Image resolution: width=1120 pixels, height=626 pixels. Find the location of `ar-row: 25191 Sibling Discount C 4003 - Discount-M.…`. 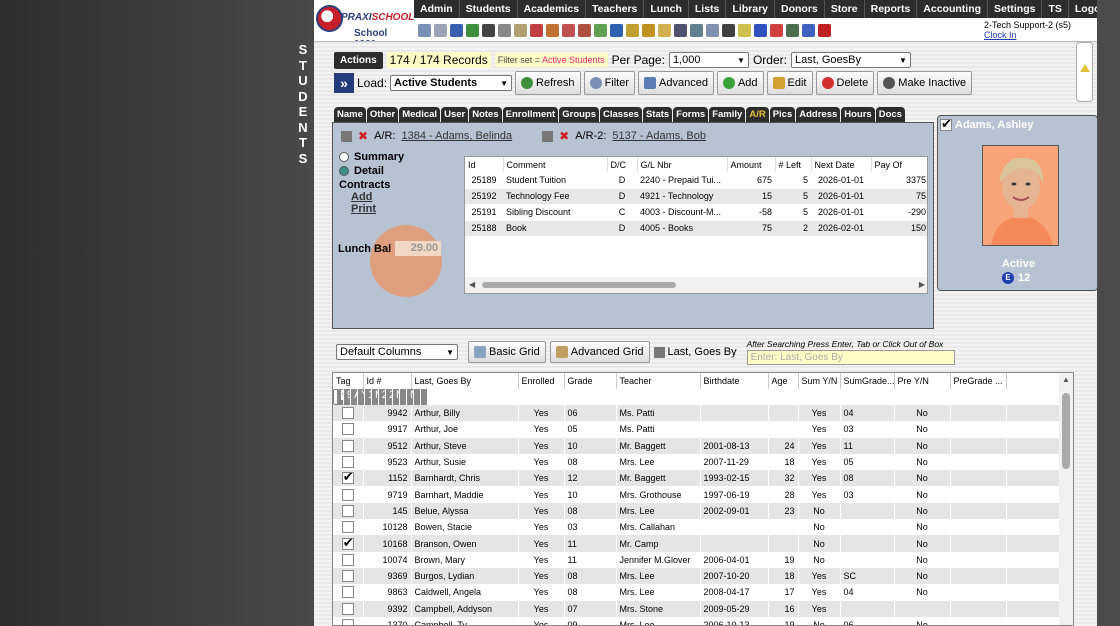

ar-row: 25191 Sibling Discount C 4003 - Discount-M.… is located at coordinates (696, 212).